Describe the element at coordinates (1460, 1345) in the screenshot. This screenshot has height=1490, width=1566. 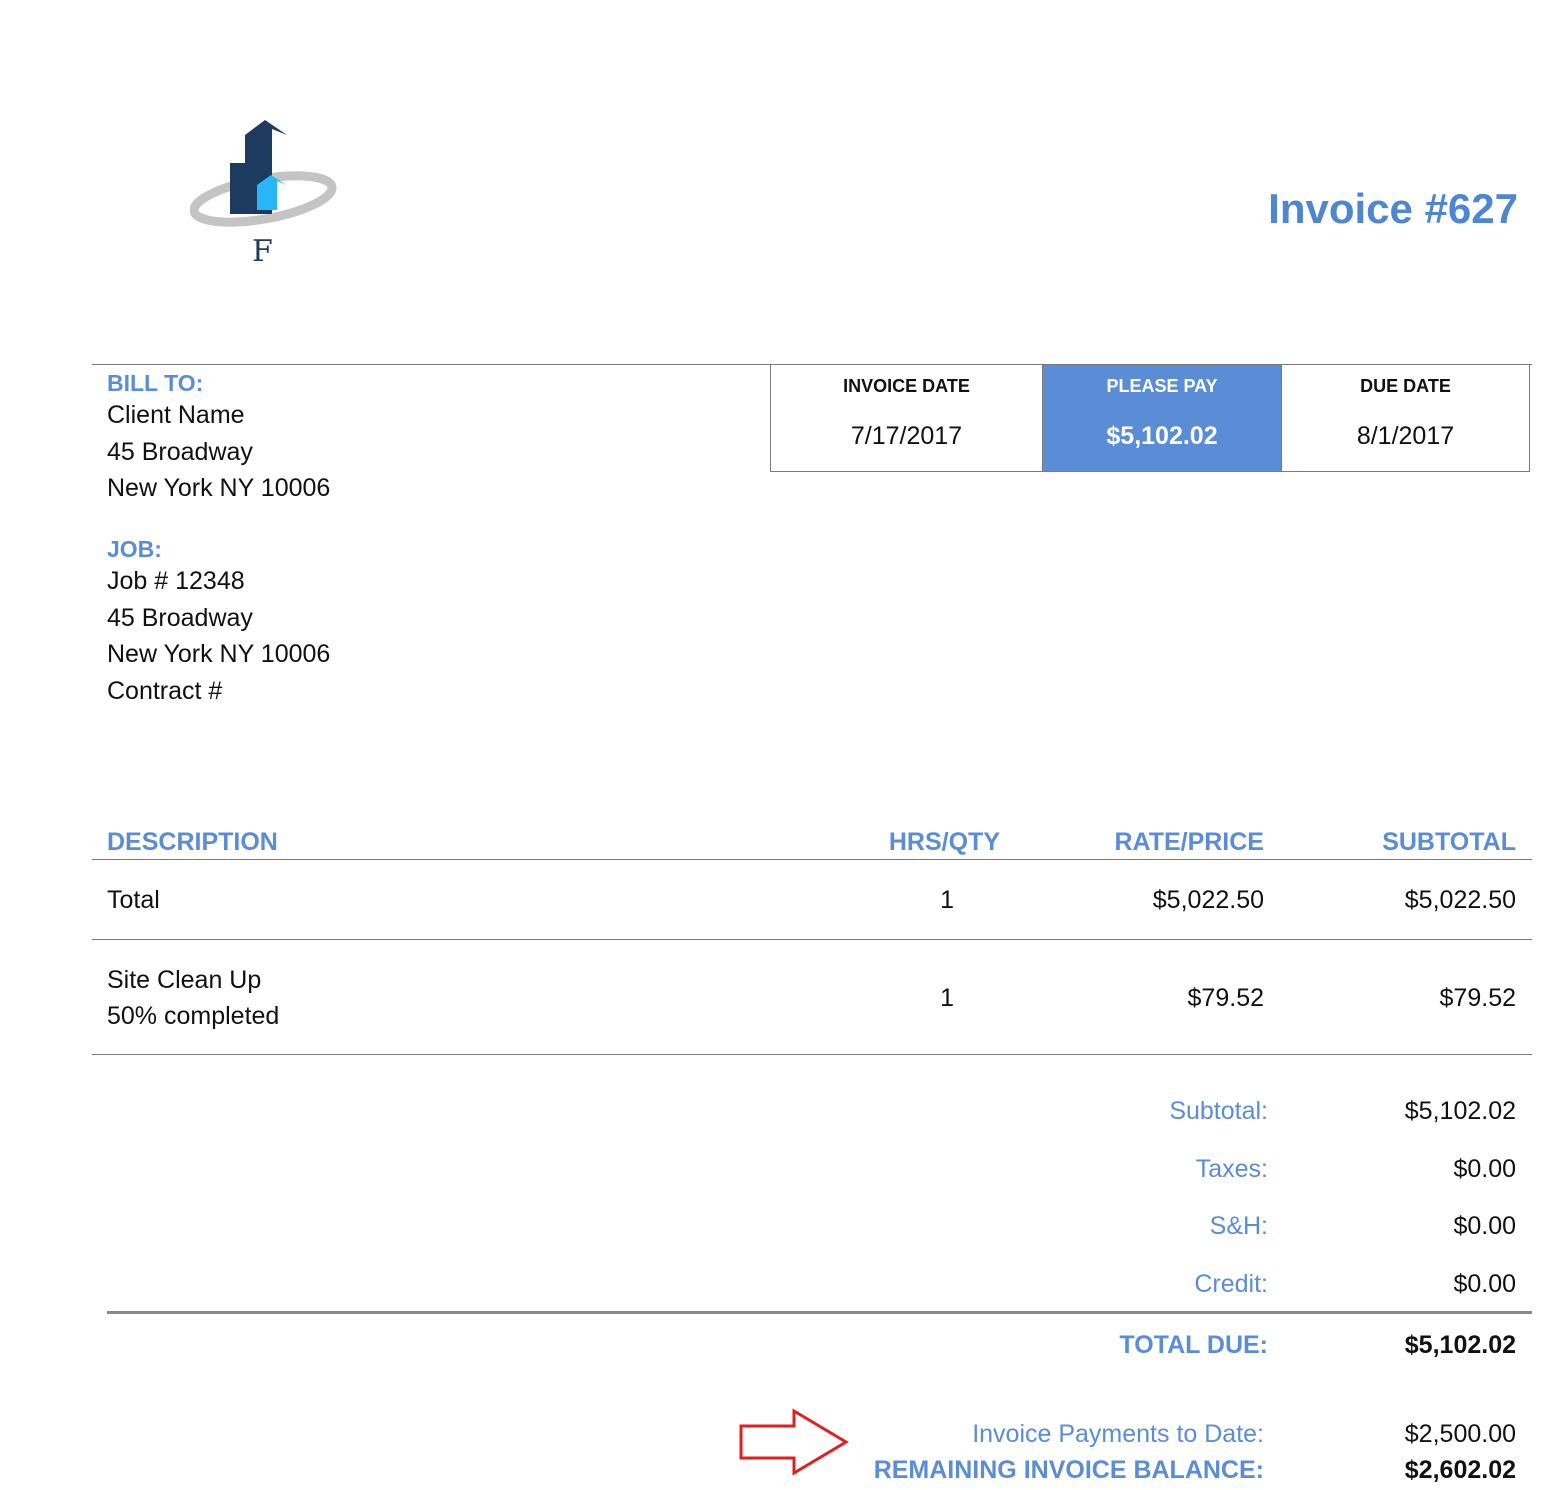
I see `total-due-value: $5,102.02` at that location.